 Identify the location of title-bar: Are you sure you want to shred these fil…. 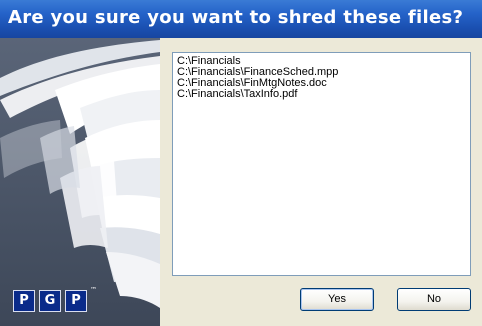
(241, 19).